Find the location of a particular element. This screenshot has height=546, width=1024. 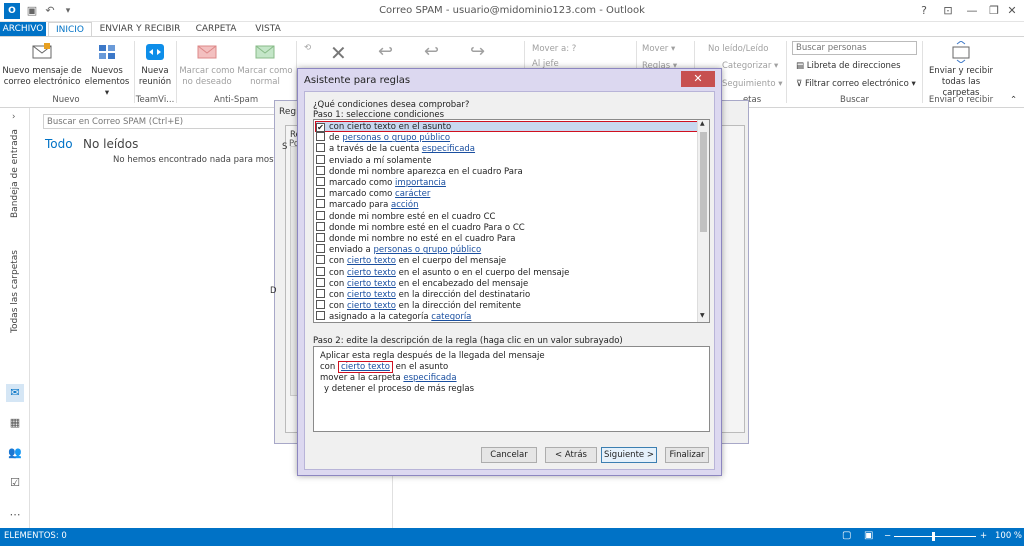

zoom-slider-thumb is located at coordinates (933, 536).